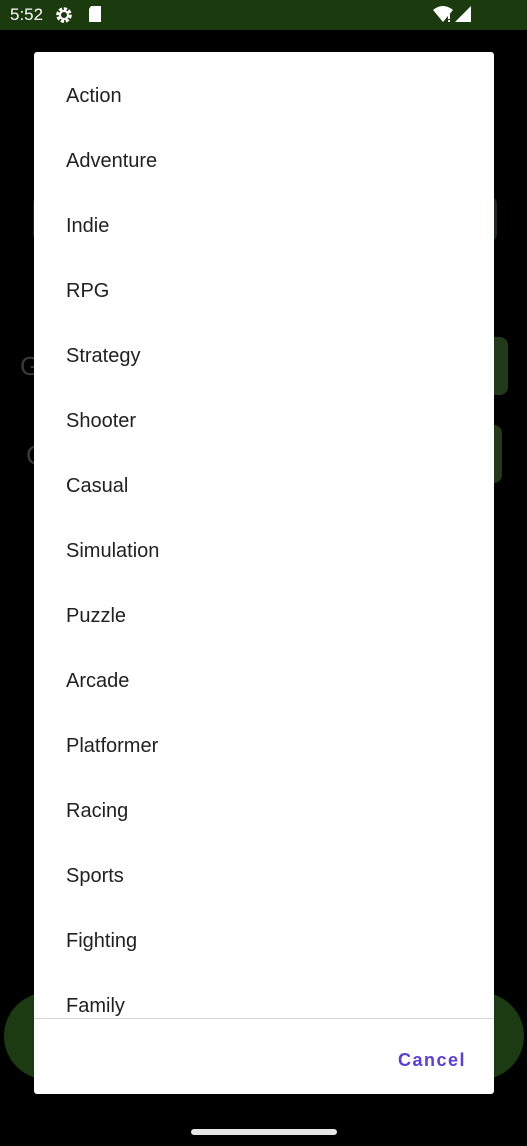 This screenshot has height=1146, width=527. I want to click on genre-item-sports: Sports, so click(264, 876).